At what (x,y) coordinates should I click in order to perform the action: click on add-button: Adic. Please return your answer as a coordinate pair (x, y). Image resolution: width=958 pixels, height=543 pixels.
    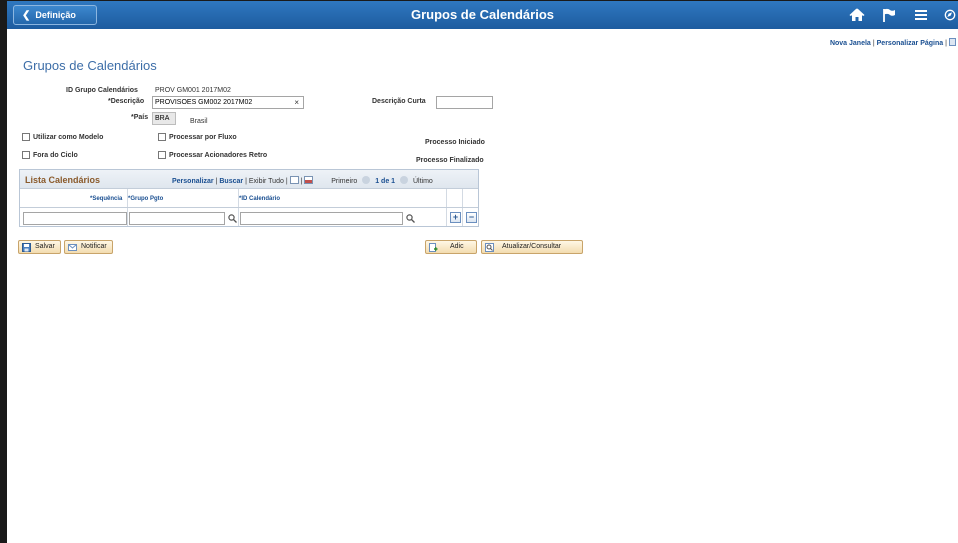
    Looking at the image, I should click on (451, 247).